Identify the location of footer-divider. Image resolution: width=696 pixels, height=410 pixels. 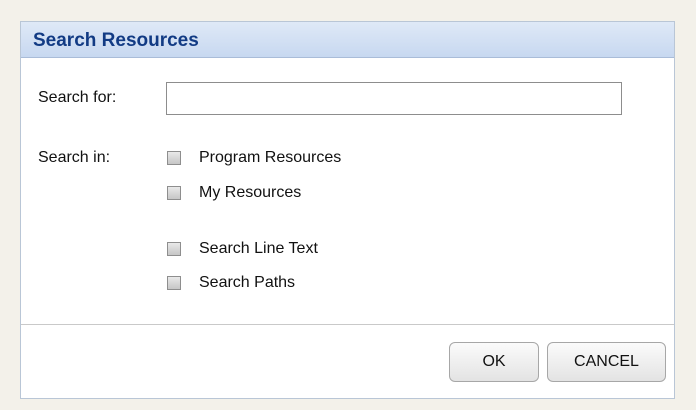
(347, 324).